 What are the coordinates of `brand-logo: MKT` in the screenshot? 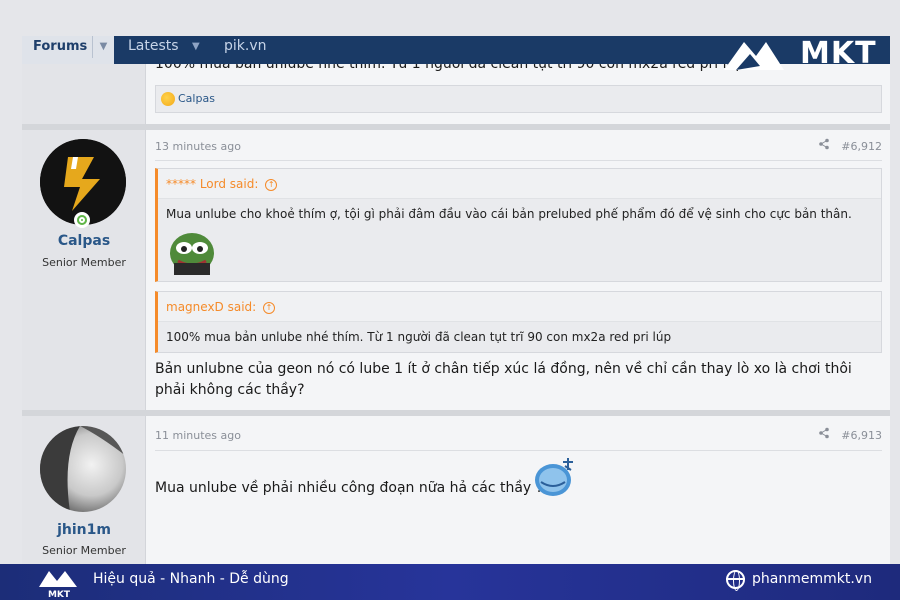 It's located at (806, 54).